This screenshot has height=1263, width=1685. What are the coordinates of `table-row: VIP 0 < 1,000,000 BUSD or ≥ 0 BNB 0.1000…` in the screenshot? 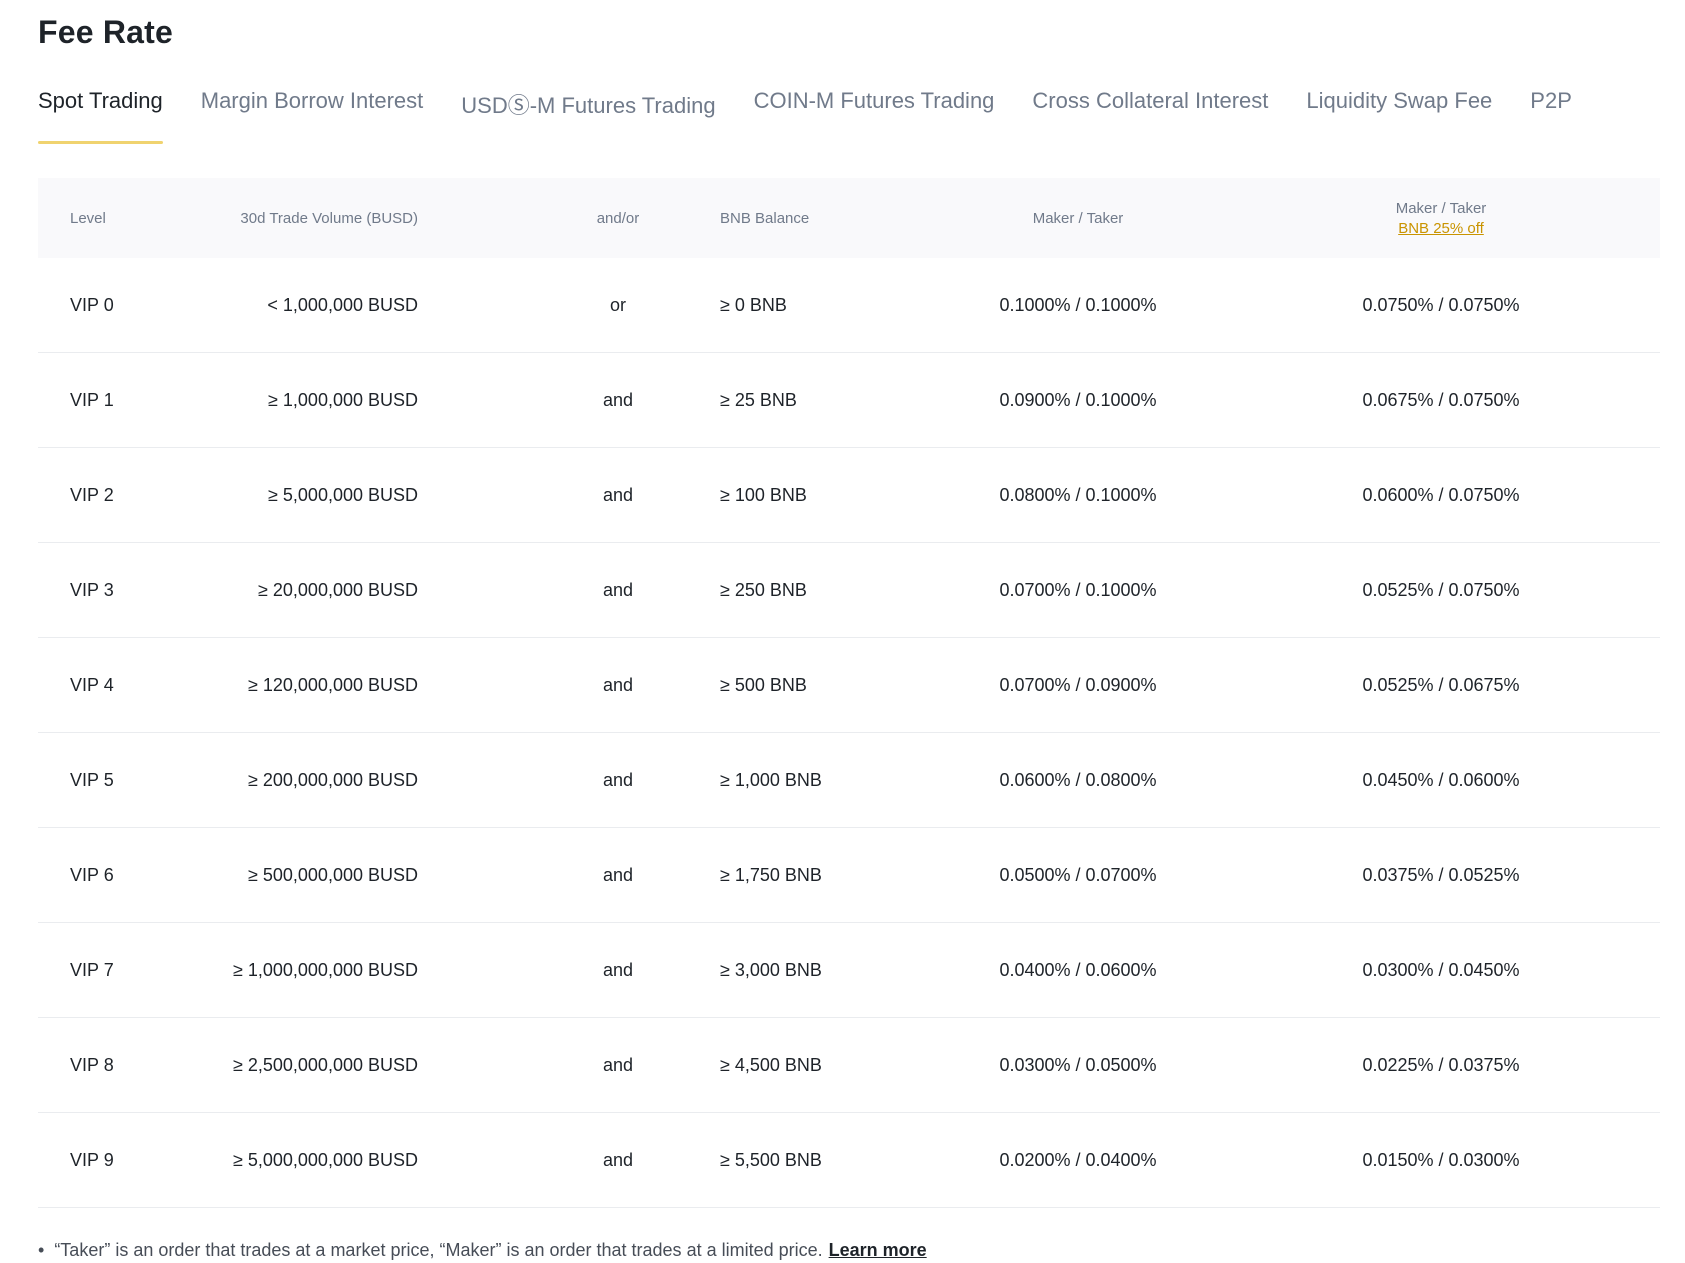 It's located at (849, 305).